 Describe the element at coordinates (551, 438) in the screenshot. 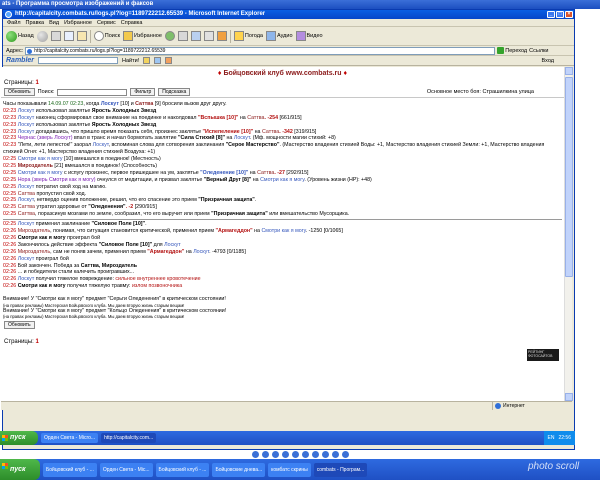

I see `language-indicator: EN` at that location.